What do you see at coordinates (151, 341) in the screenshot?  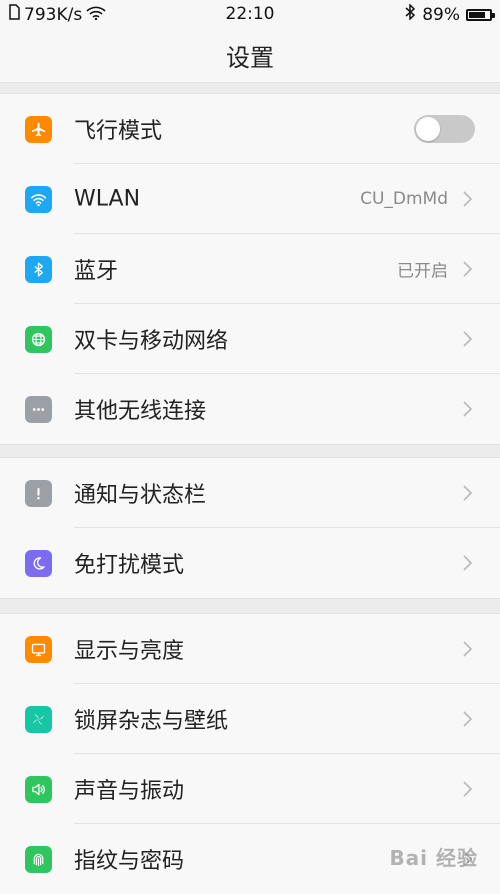 I see `setting-label: 双卡与移动网络` at bounding box center [151, 341].